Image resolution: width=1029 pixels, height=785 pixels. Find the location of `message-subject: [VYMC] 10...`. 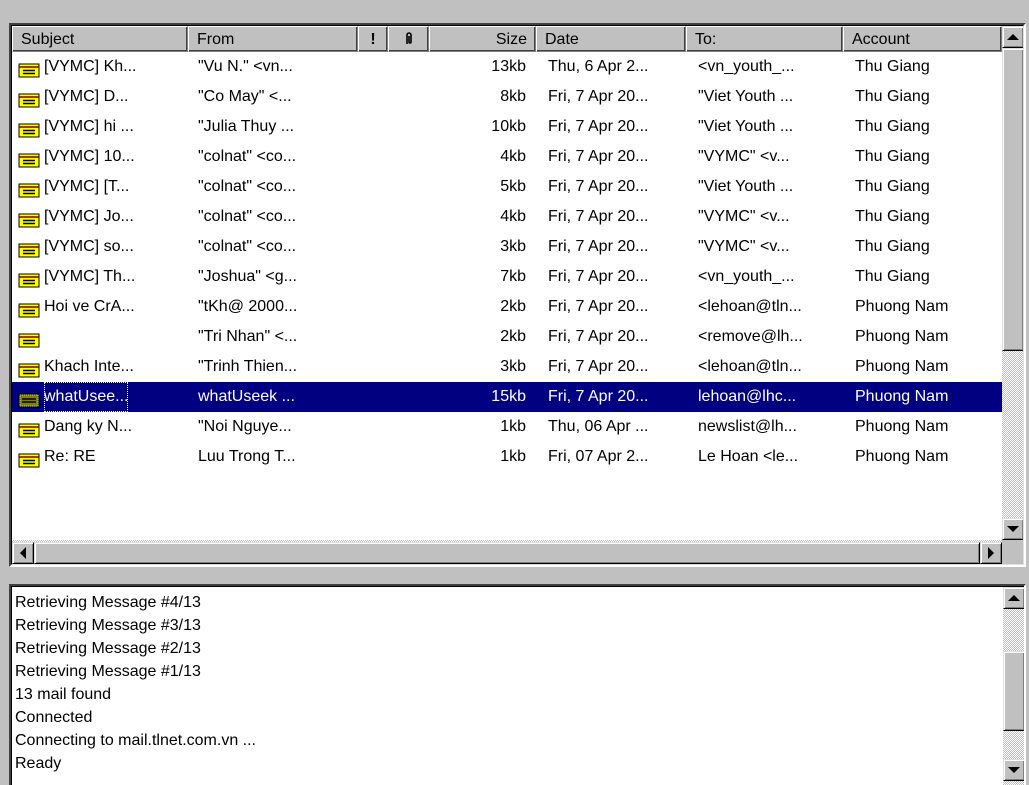

message-subject: [VYMC] 10... is located at coordinates (89, 156).